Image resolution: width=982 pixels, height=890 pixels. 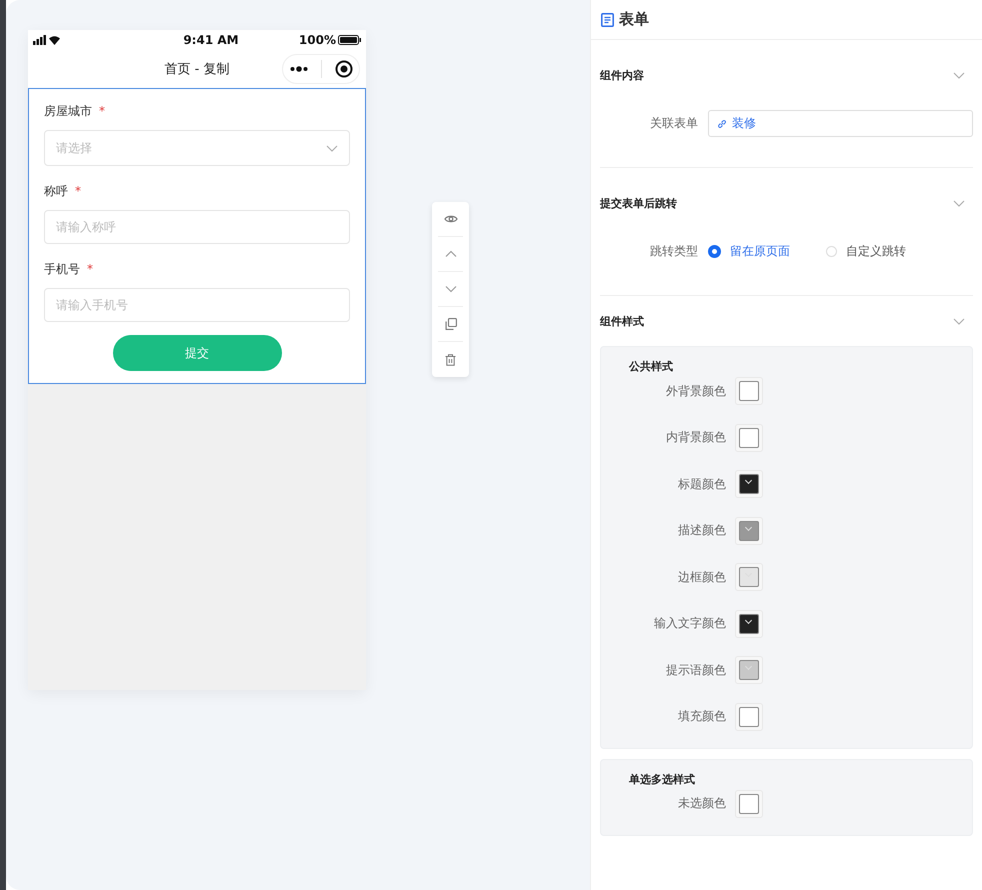 I want to click on section-title: 组件样式, so click(x=622, y=321).